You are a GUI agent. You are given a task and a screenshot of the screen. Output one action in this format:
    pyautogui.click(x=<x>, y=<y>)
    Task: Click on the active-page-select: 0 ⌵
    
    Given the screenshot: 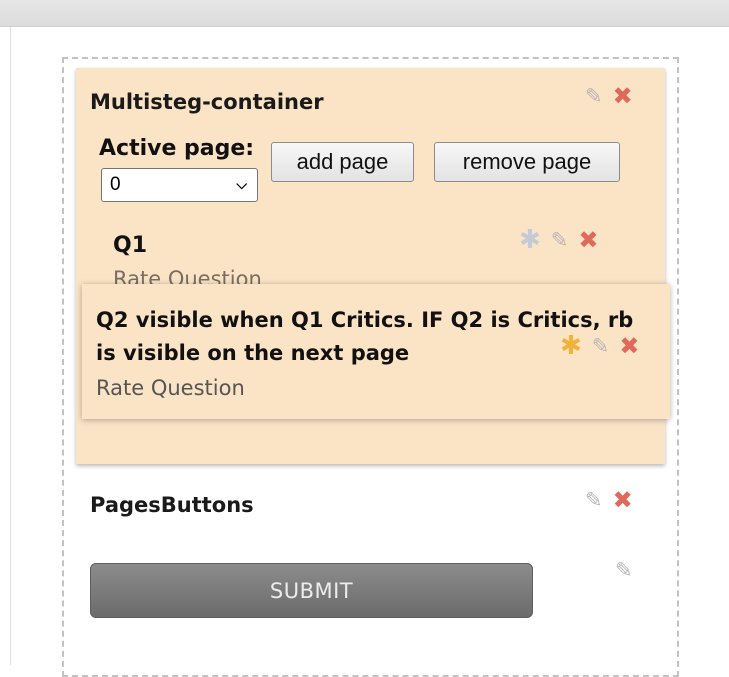 What is the action you would take?
    pyautogui.click(x=179, y=185)
    